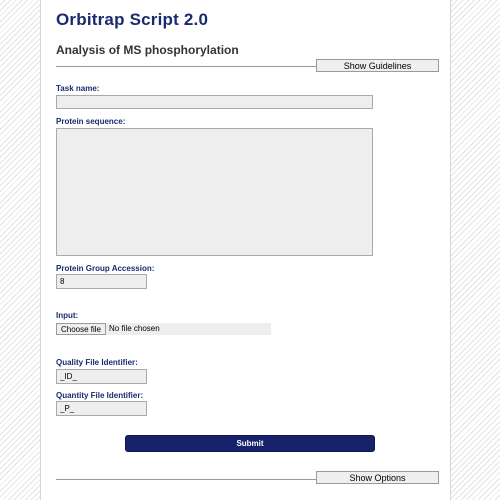  Describe the element at coordinates (377, 65) in the screenshot. I see `show-guidelines-button: Show Guidelines` at that location.